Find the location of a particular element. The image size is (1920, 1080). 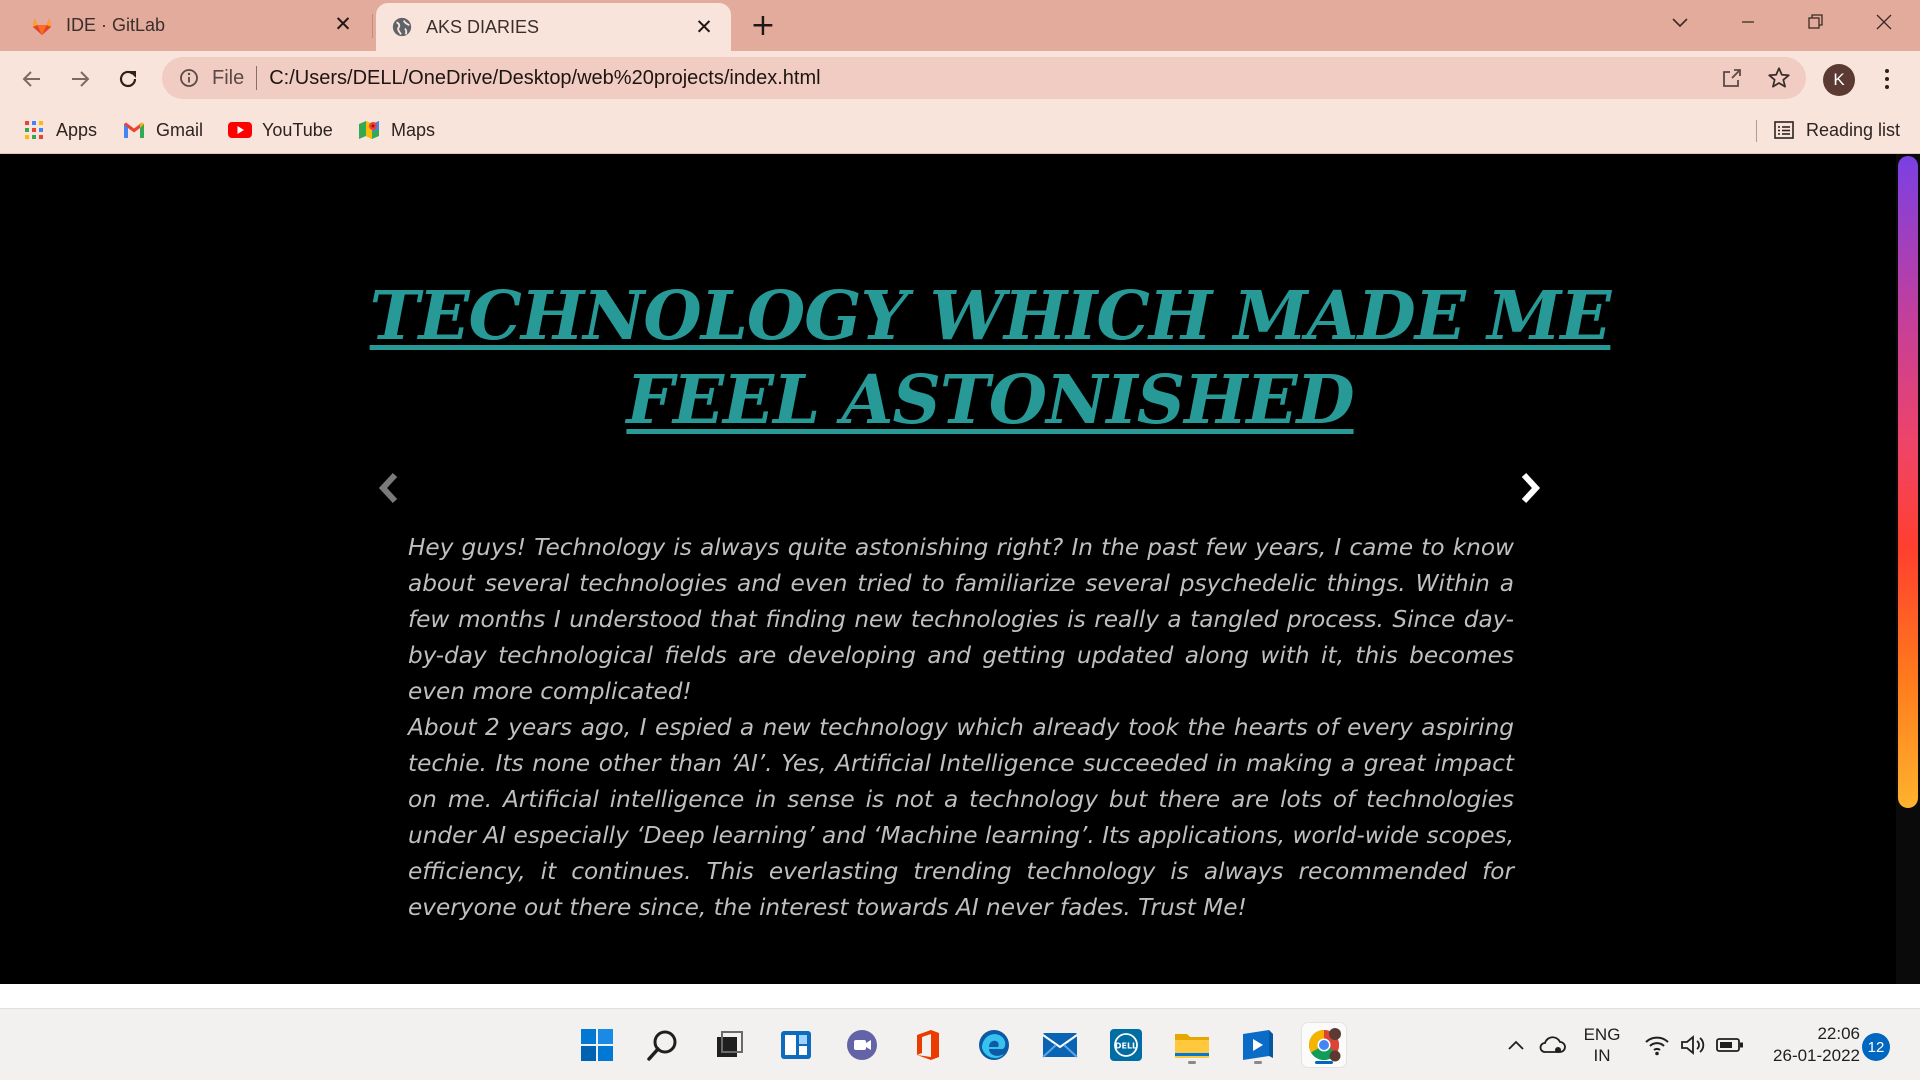

clock-date: 26-01-2022 is located at coordinates (1816, 1055).